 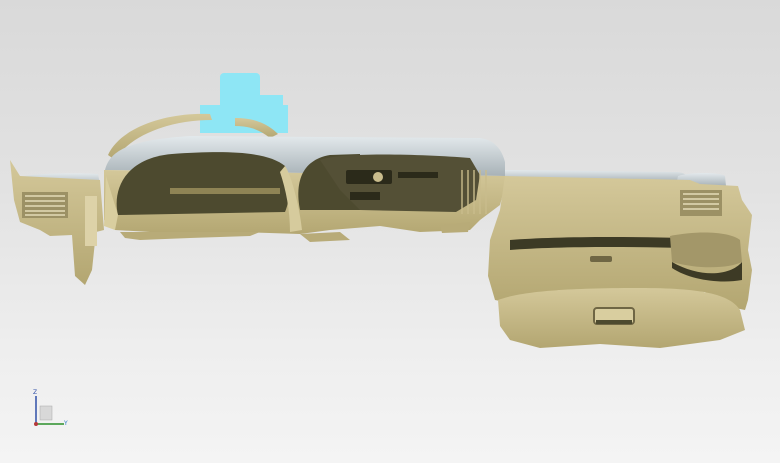 I want to click on coordinate-triad: Z Y, so click(x=52, y=412).